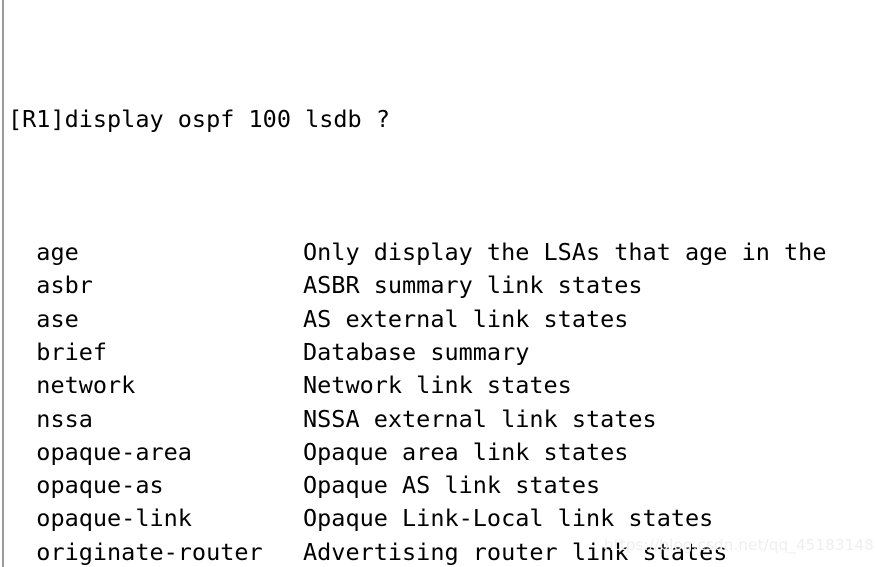 The width and height of the screenshot is (876, 567). What do you see at coordinates (739, 544) in the screenshot?
I see `watermark-text: https://blog.csdn.net/qq_45183148` at bounding box center [739, 544].